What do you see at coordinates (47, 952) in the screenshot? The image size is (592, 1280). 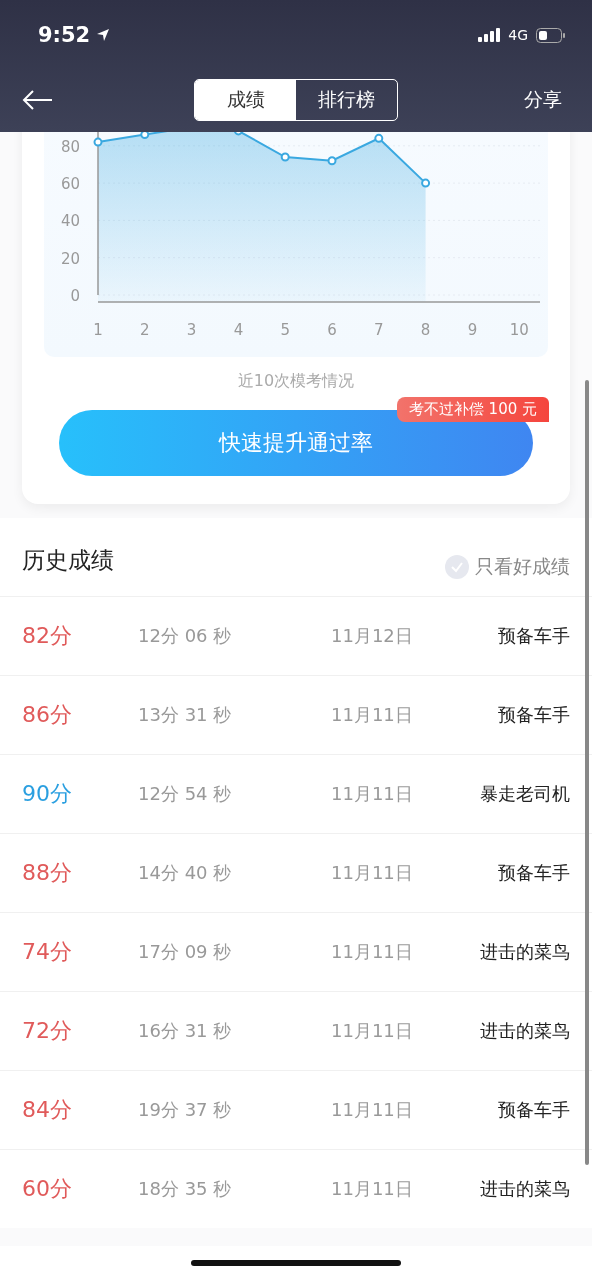 I see `score-value: 74分` at bounding box center [47, 952].